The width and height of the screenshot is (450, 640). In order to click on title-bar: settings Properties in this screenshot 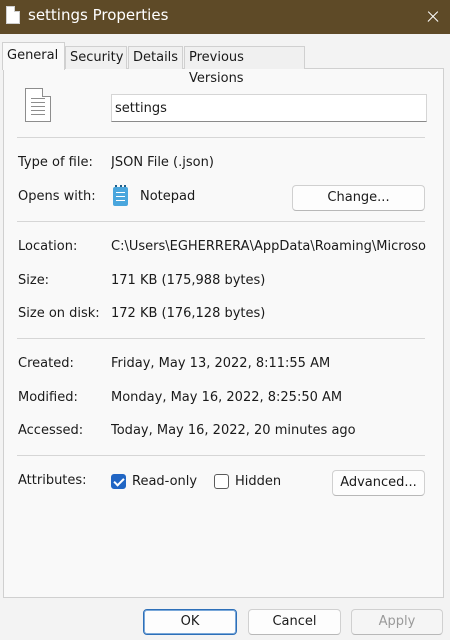, I will do `click(225, 17)`.